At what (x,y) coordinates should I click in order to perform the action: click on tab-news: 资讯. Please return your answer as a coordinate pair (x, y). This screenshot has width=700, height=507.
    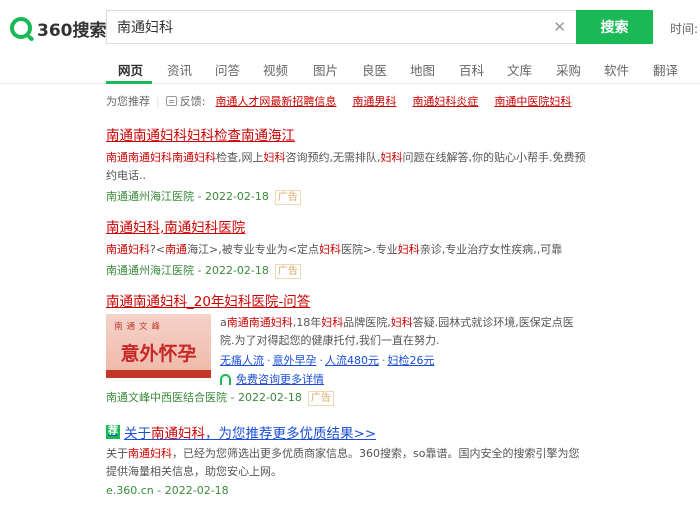
    Looking at the image, I should click on (179, 69).